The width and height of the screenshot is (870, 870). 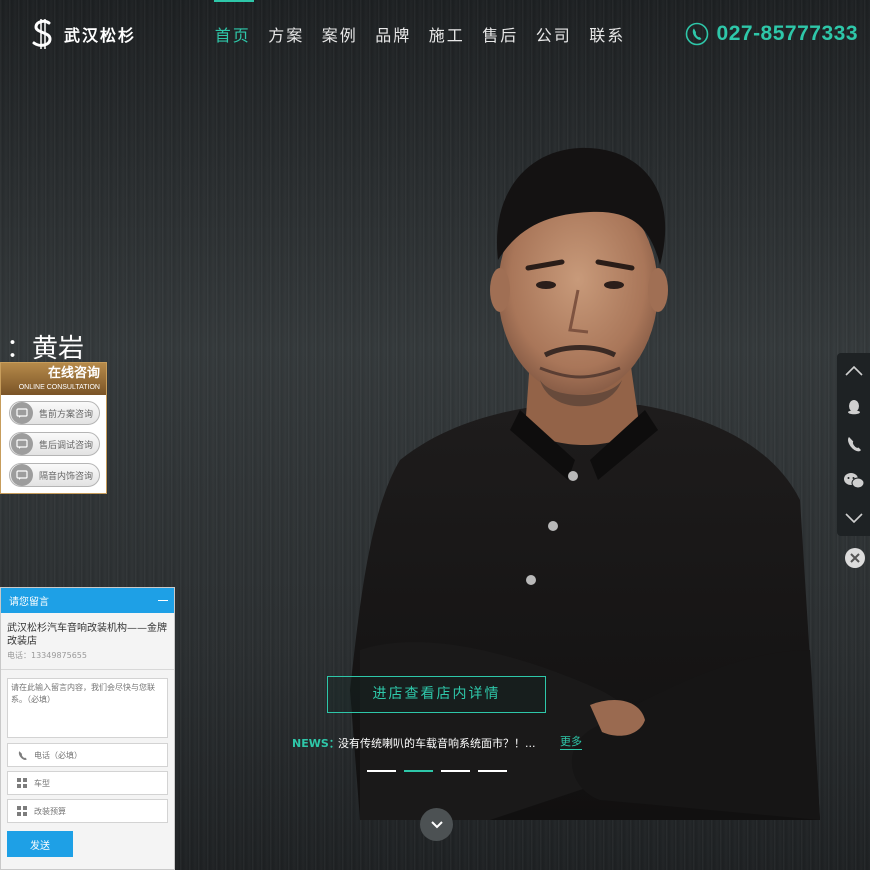 I want to click on message-textarea, so click(x=87, y=708).